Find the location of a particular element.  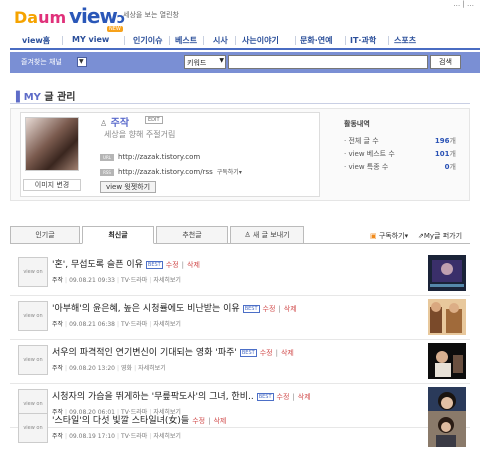

blog-description: 세상을 향해 주절거림 is located at coordinates (140, 134).